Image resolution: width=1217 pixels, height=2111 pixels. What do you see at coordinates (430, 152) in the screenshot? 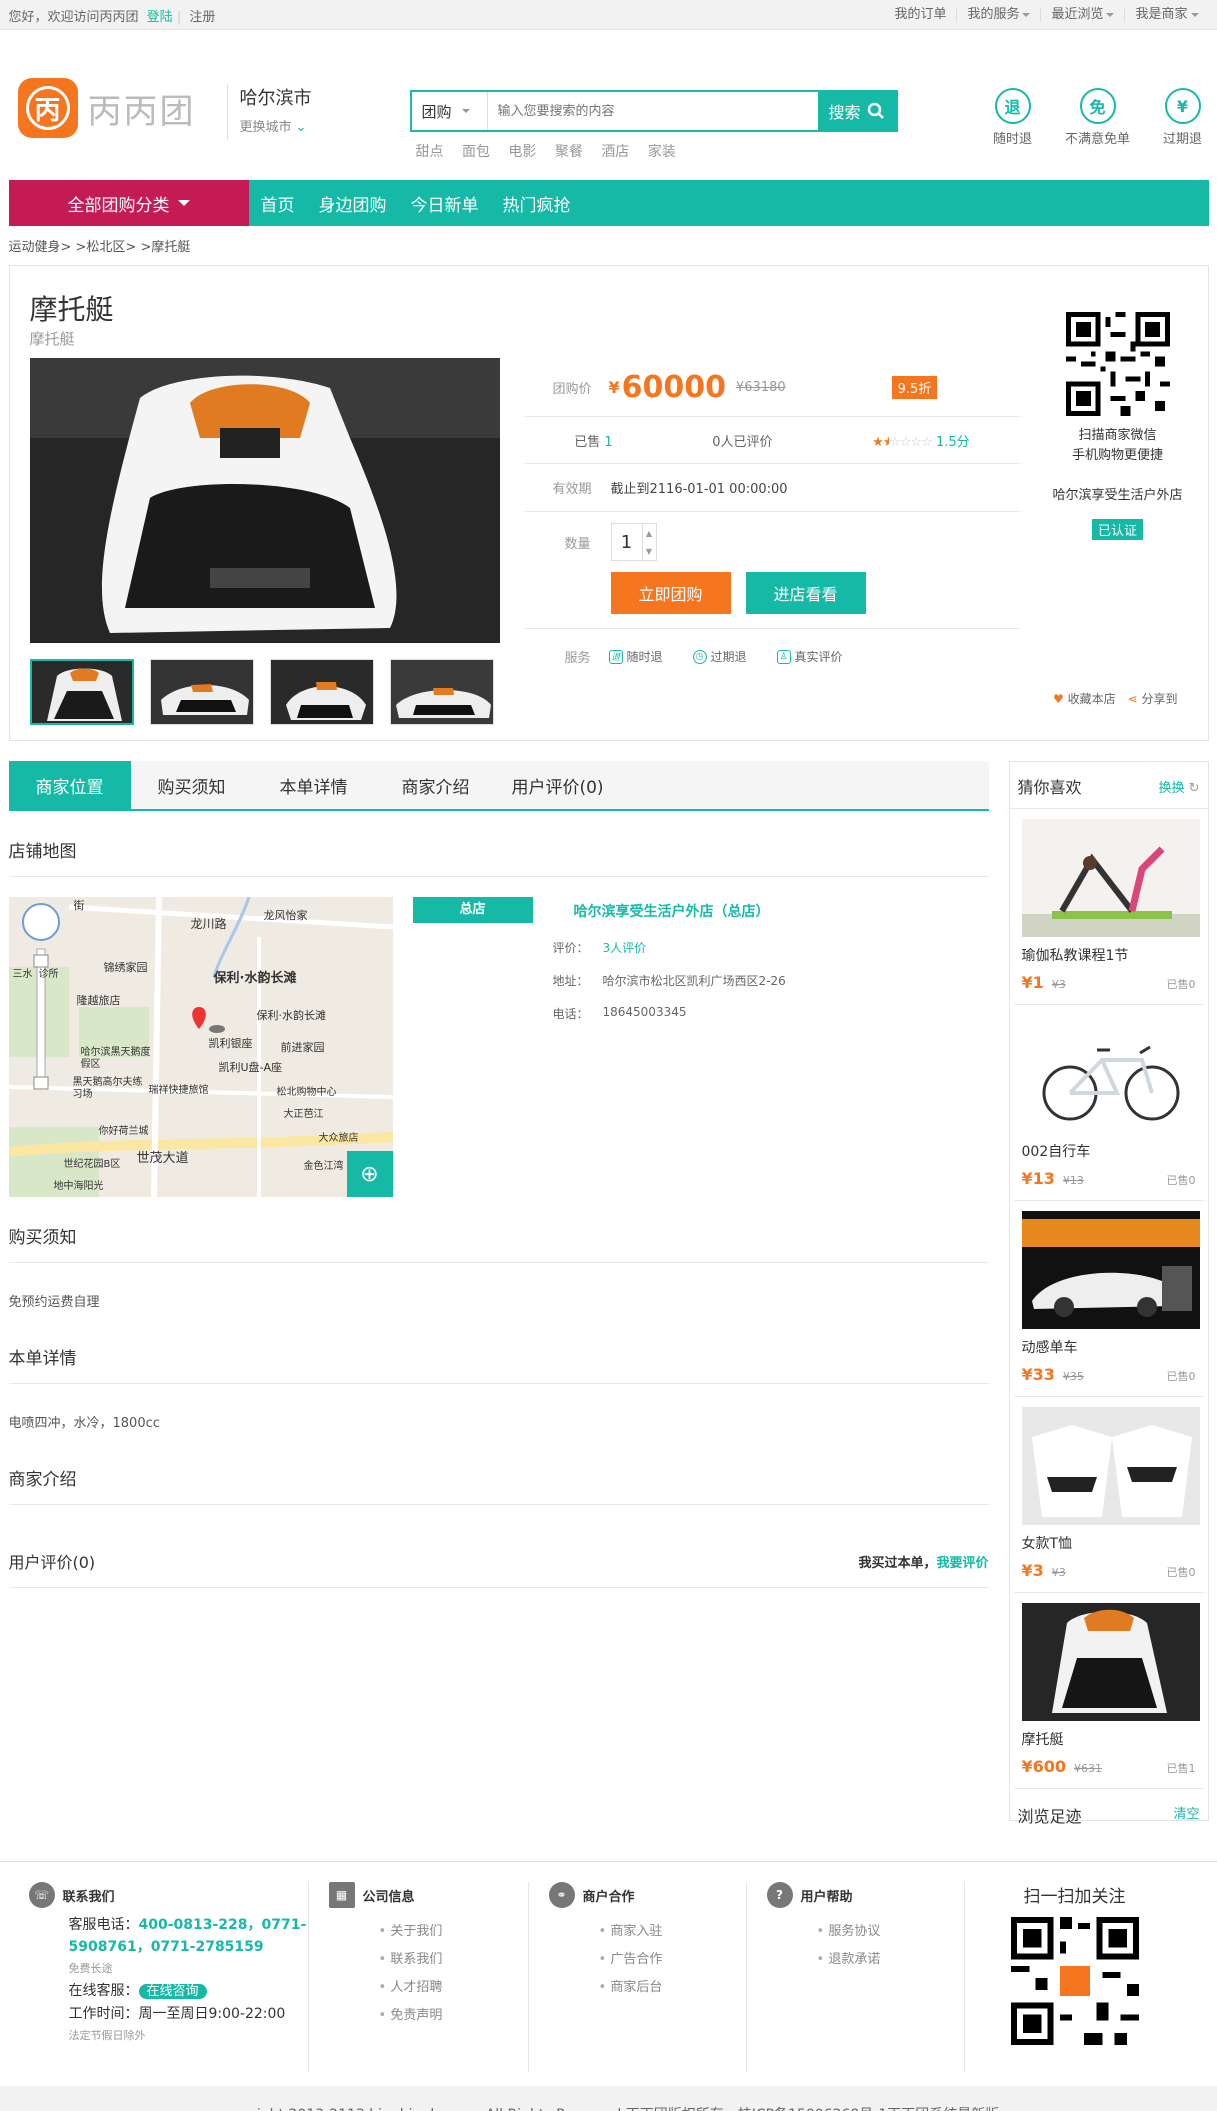
I see `hotword-link: 甜点` at bounding box center [430, 152].